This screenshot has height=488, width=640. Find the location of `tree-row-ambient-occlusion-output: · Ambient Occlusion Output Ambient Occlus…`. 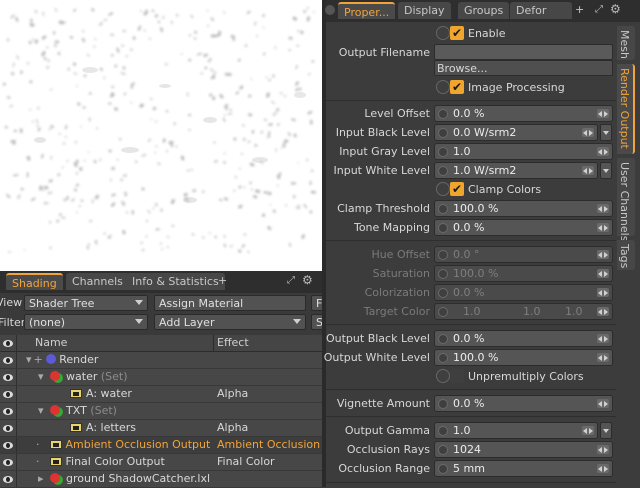

tree-row-ambient-occlusion-output: · Ambient Occlusion Output Ambient Occlus… is located at coordinates (161, 445).